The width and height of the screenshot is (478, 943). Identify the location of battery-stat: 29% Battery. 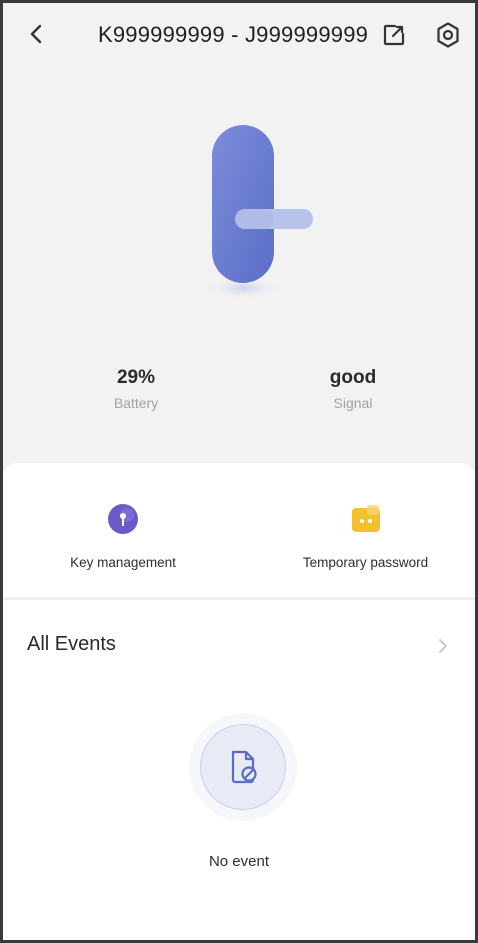
(136, 389).